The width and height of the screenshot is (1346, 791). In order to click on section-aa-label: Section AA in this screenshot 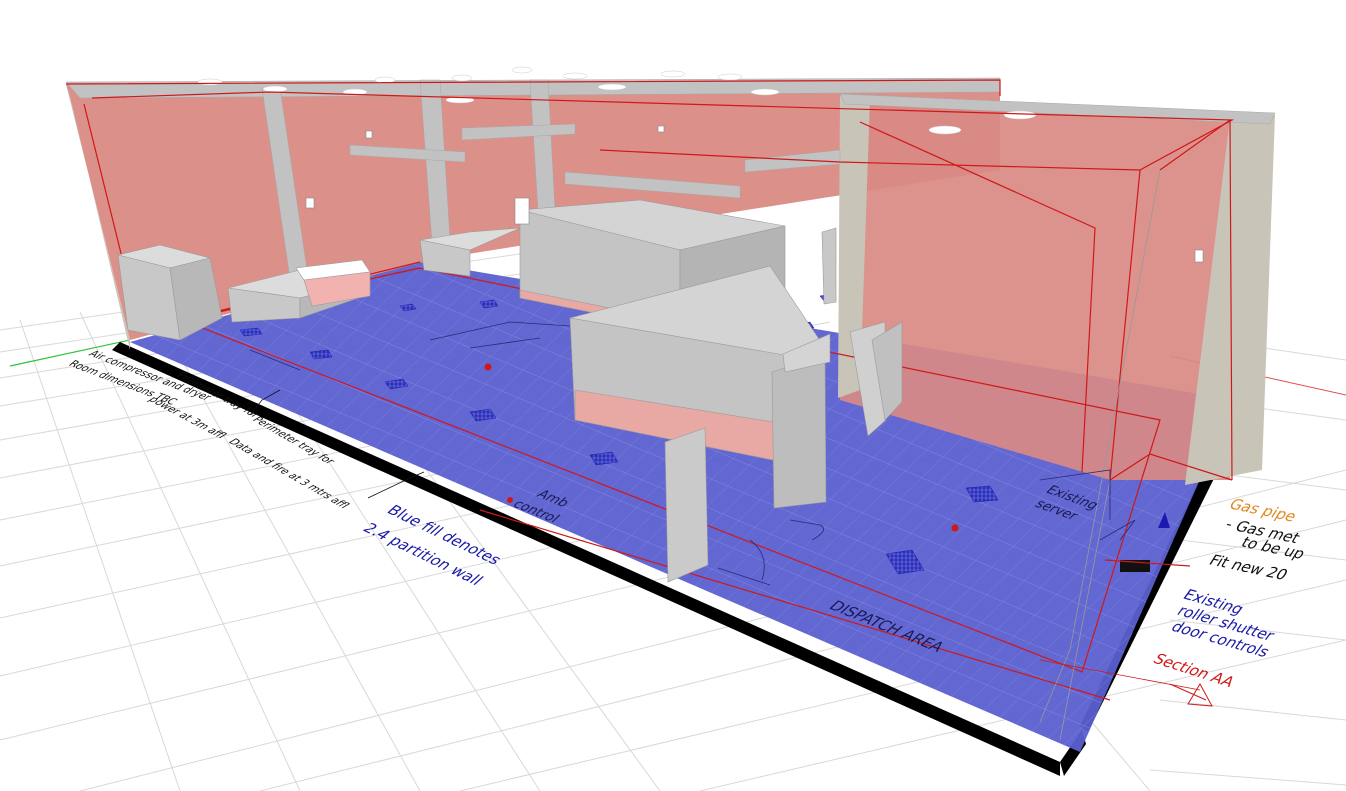, I will do `click(1193, 671)`.